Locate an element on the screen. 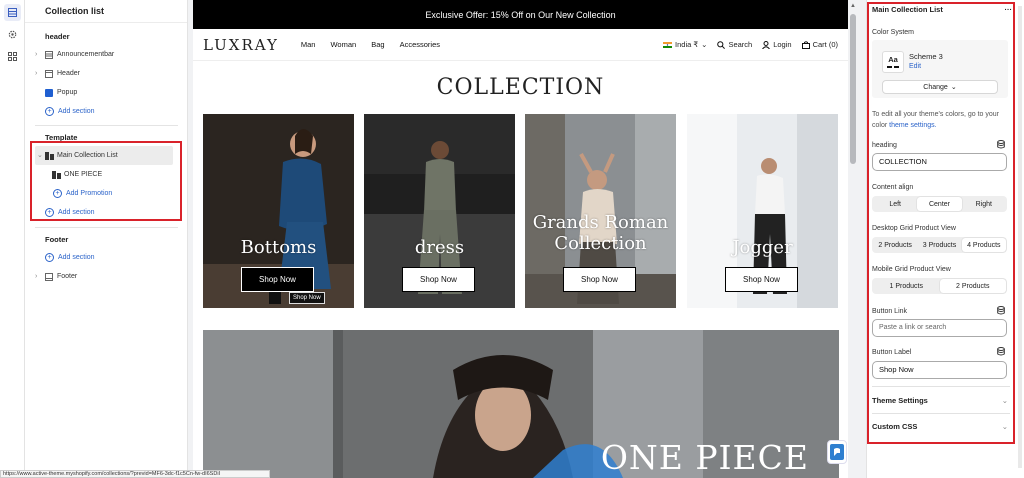  scheme-edit-link: Edit is located at coordinates (915, 66).